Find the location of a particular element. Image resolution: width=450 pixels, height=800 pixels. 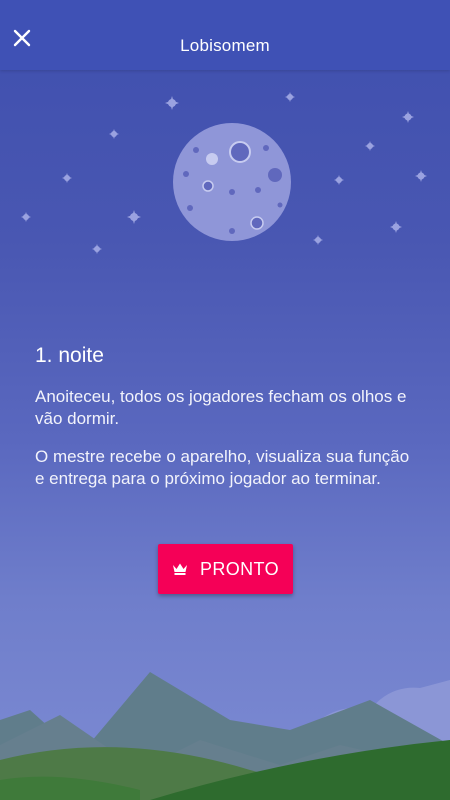

night-heading: 1. noite is located at coordinates (69, 355).